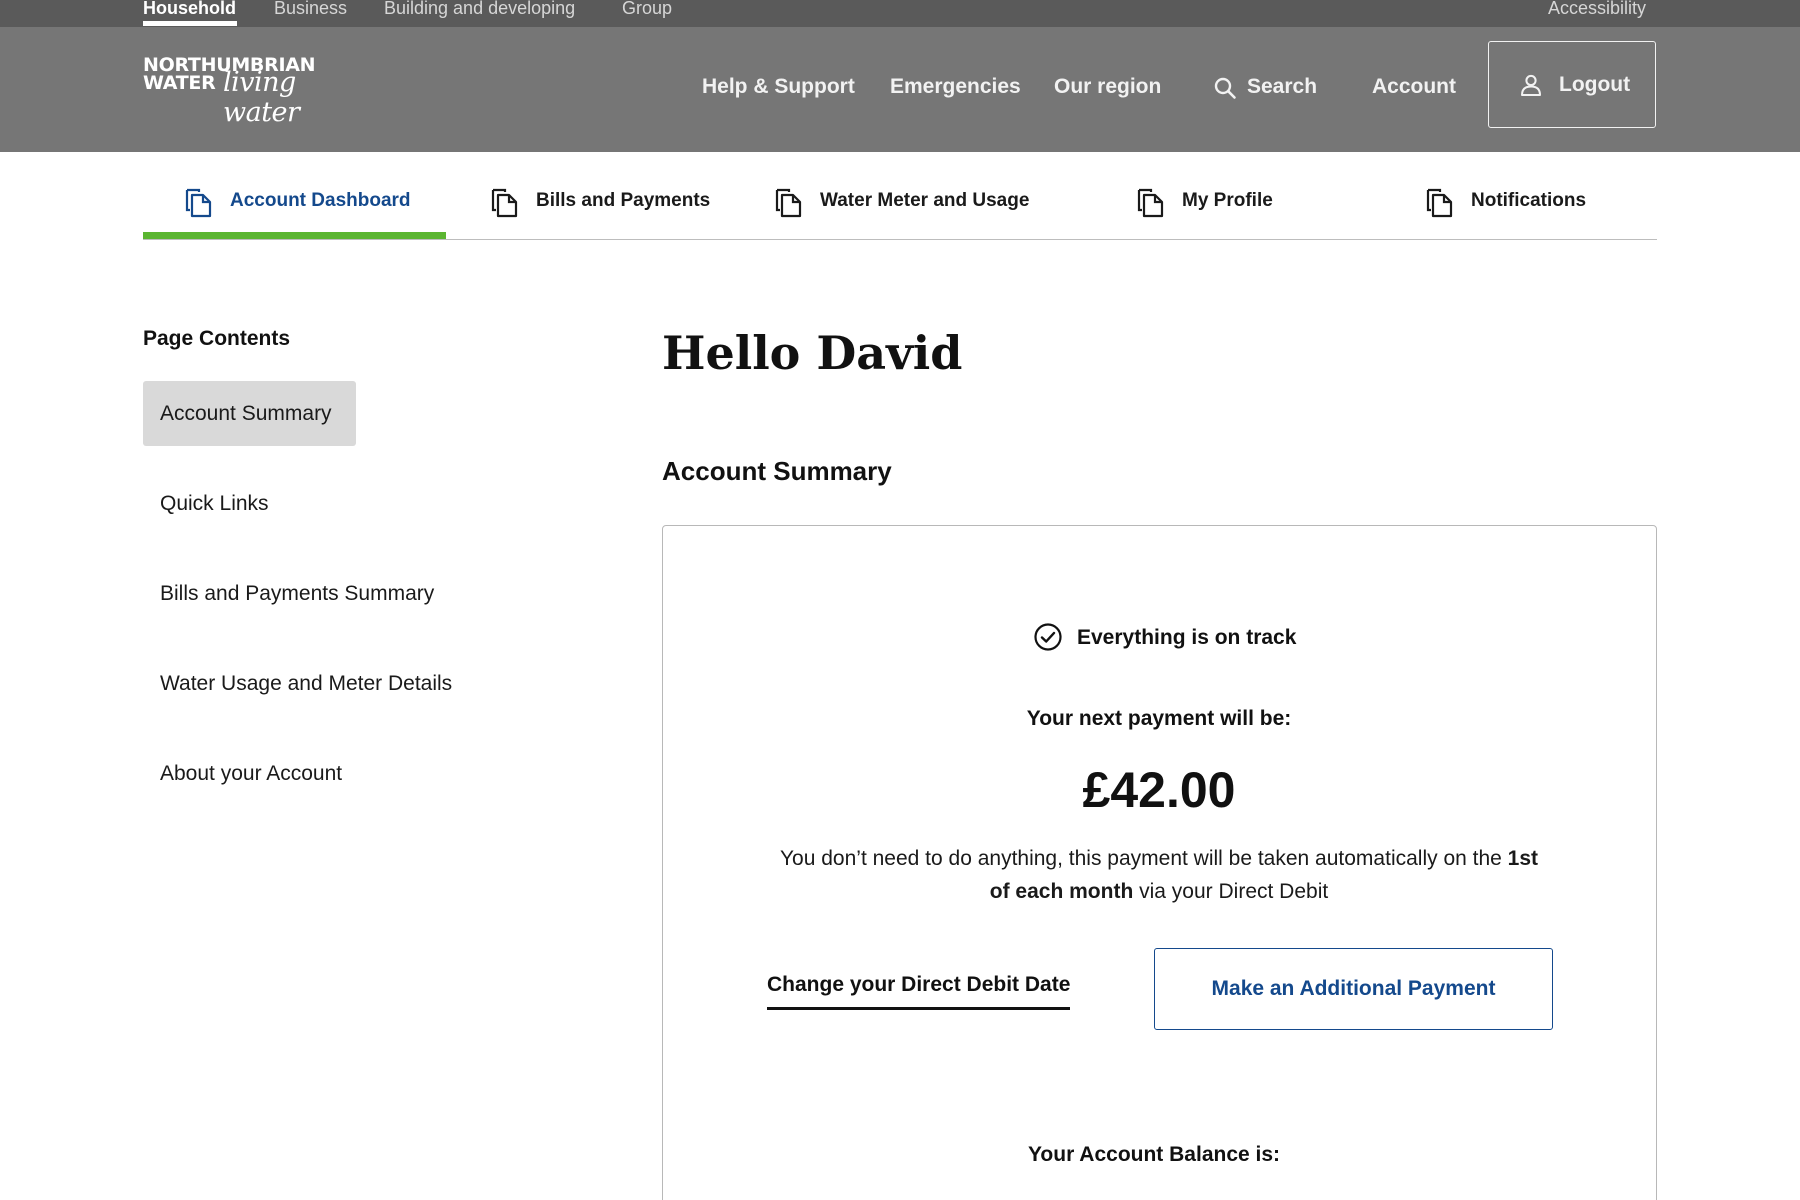 This screenshot has height=1200, width=1800. What do you see at coordinates (1529, 200) in the screenshot?
I see `tab-label: Notifications` at bounding box center [1529, 200].